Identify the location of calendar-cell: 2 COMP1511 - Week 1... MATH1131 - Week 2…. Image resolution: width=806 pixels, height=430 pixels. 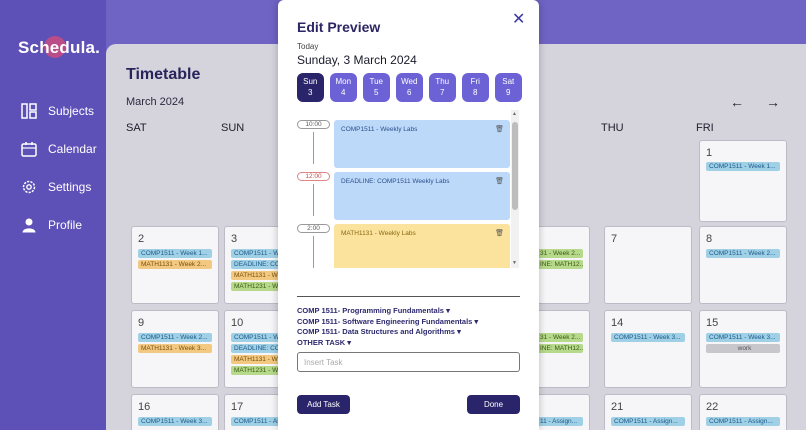
(175, 265).